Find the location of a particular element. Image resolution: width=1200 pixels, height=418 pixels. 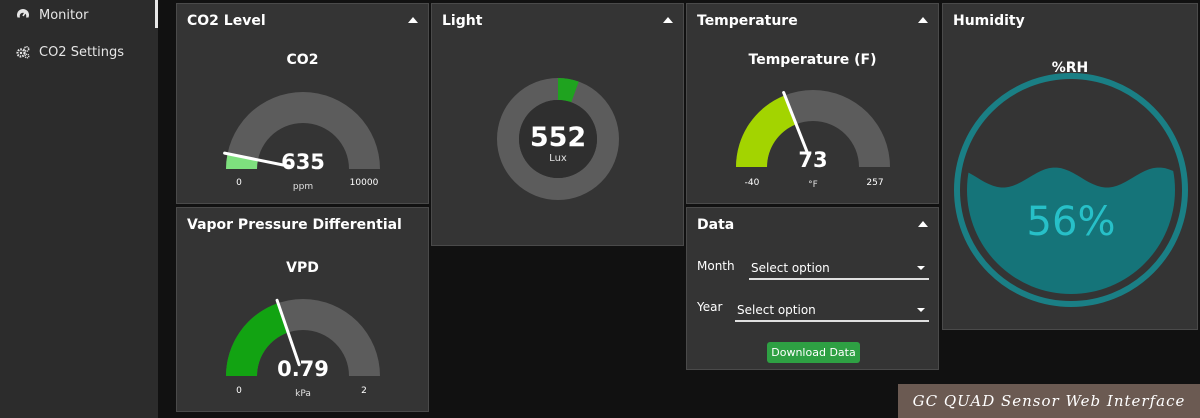

humidity-gauge: 56% is located at coordinates (1071, 190).